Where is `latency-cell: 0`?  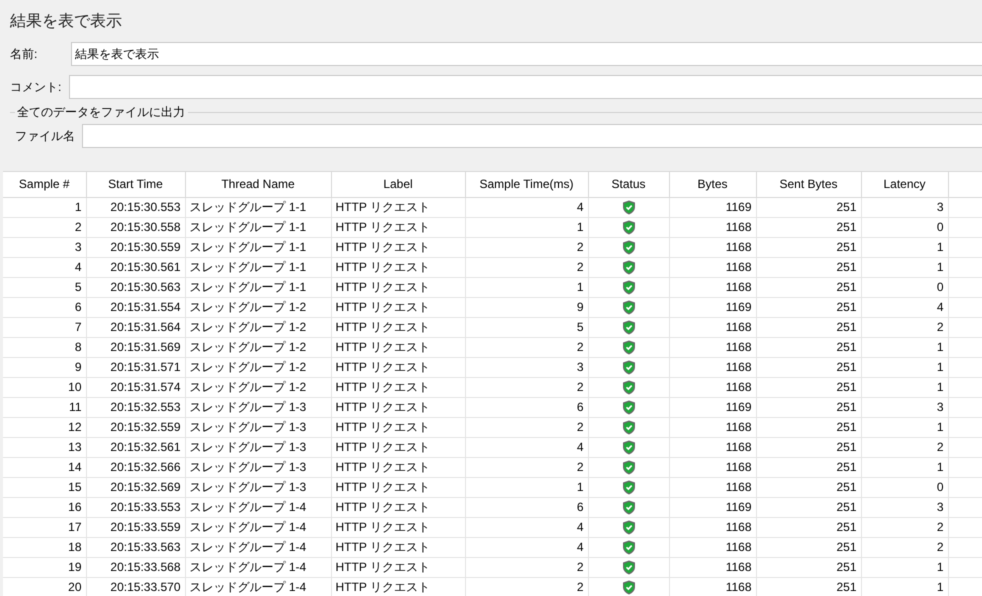
latency-cell: 0 is located at coordinates (904, 227).